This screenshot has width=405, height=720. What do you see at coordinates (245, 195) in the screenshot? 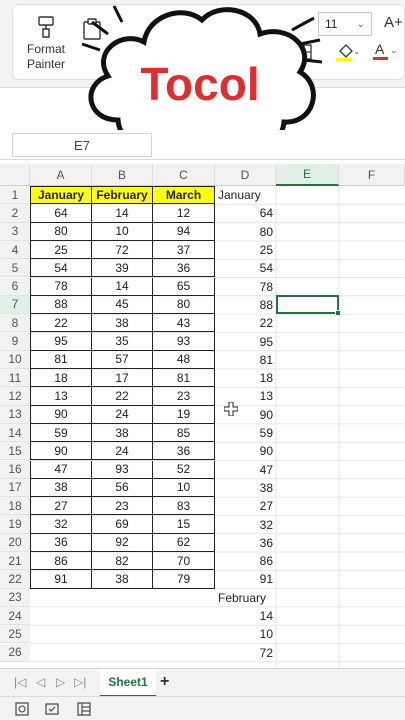
I see `column-d-cell: January` at bounding box center [245, 195].